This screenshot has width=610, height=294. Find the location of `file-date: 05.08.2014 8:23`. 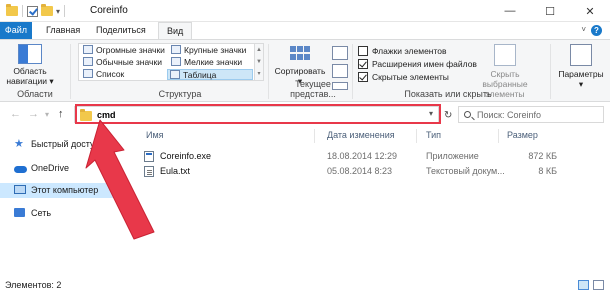

file-date: 05.08.2014 8:23 is located at coordinates (360, 171).